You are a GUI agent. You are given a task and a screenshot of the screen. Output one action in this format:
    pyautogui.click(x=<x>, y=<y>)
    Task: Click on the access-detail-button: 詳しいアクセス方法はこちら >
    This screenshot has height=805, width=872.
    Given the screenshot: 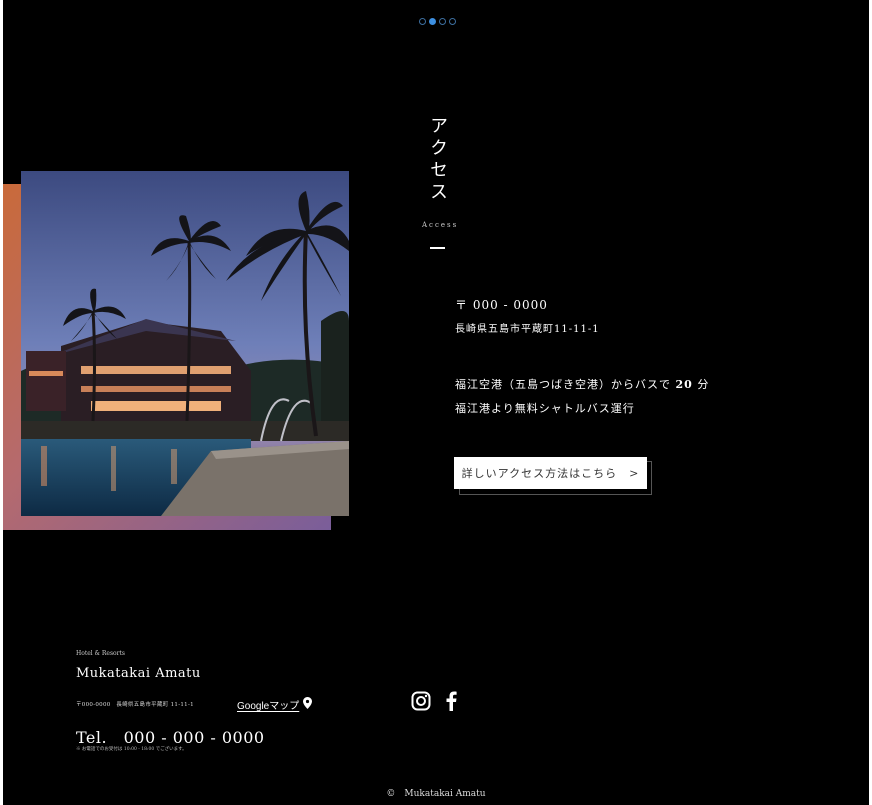 What is the action you would take?
    pyautogui.click(x=550, y=473)
    